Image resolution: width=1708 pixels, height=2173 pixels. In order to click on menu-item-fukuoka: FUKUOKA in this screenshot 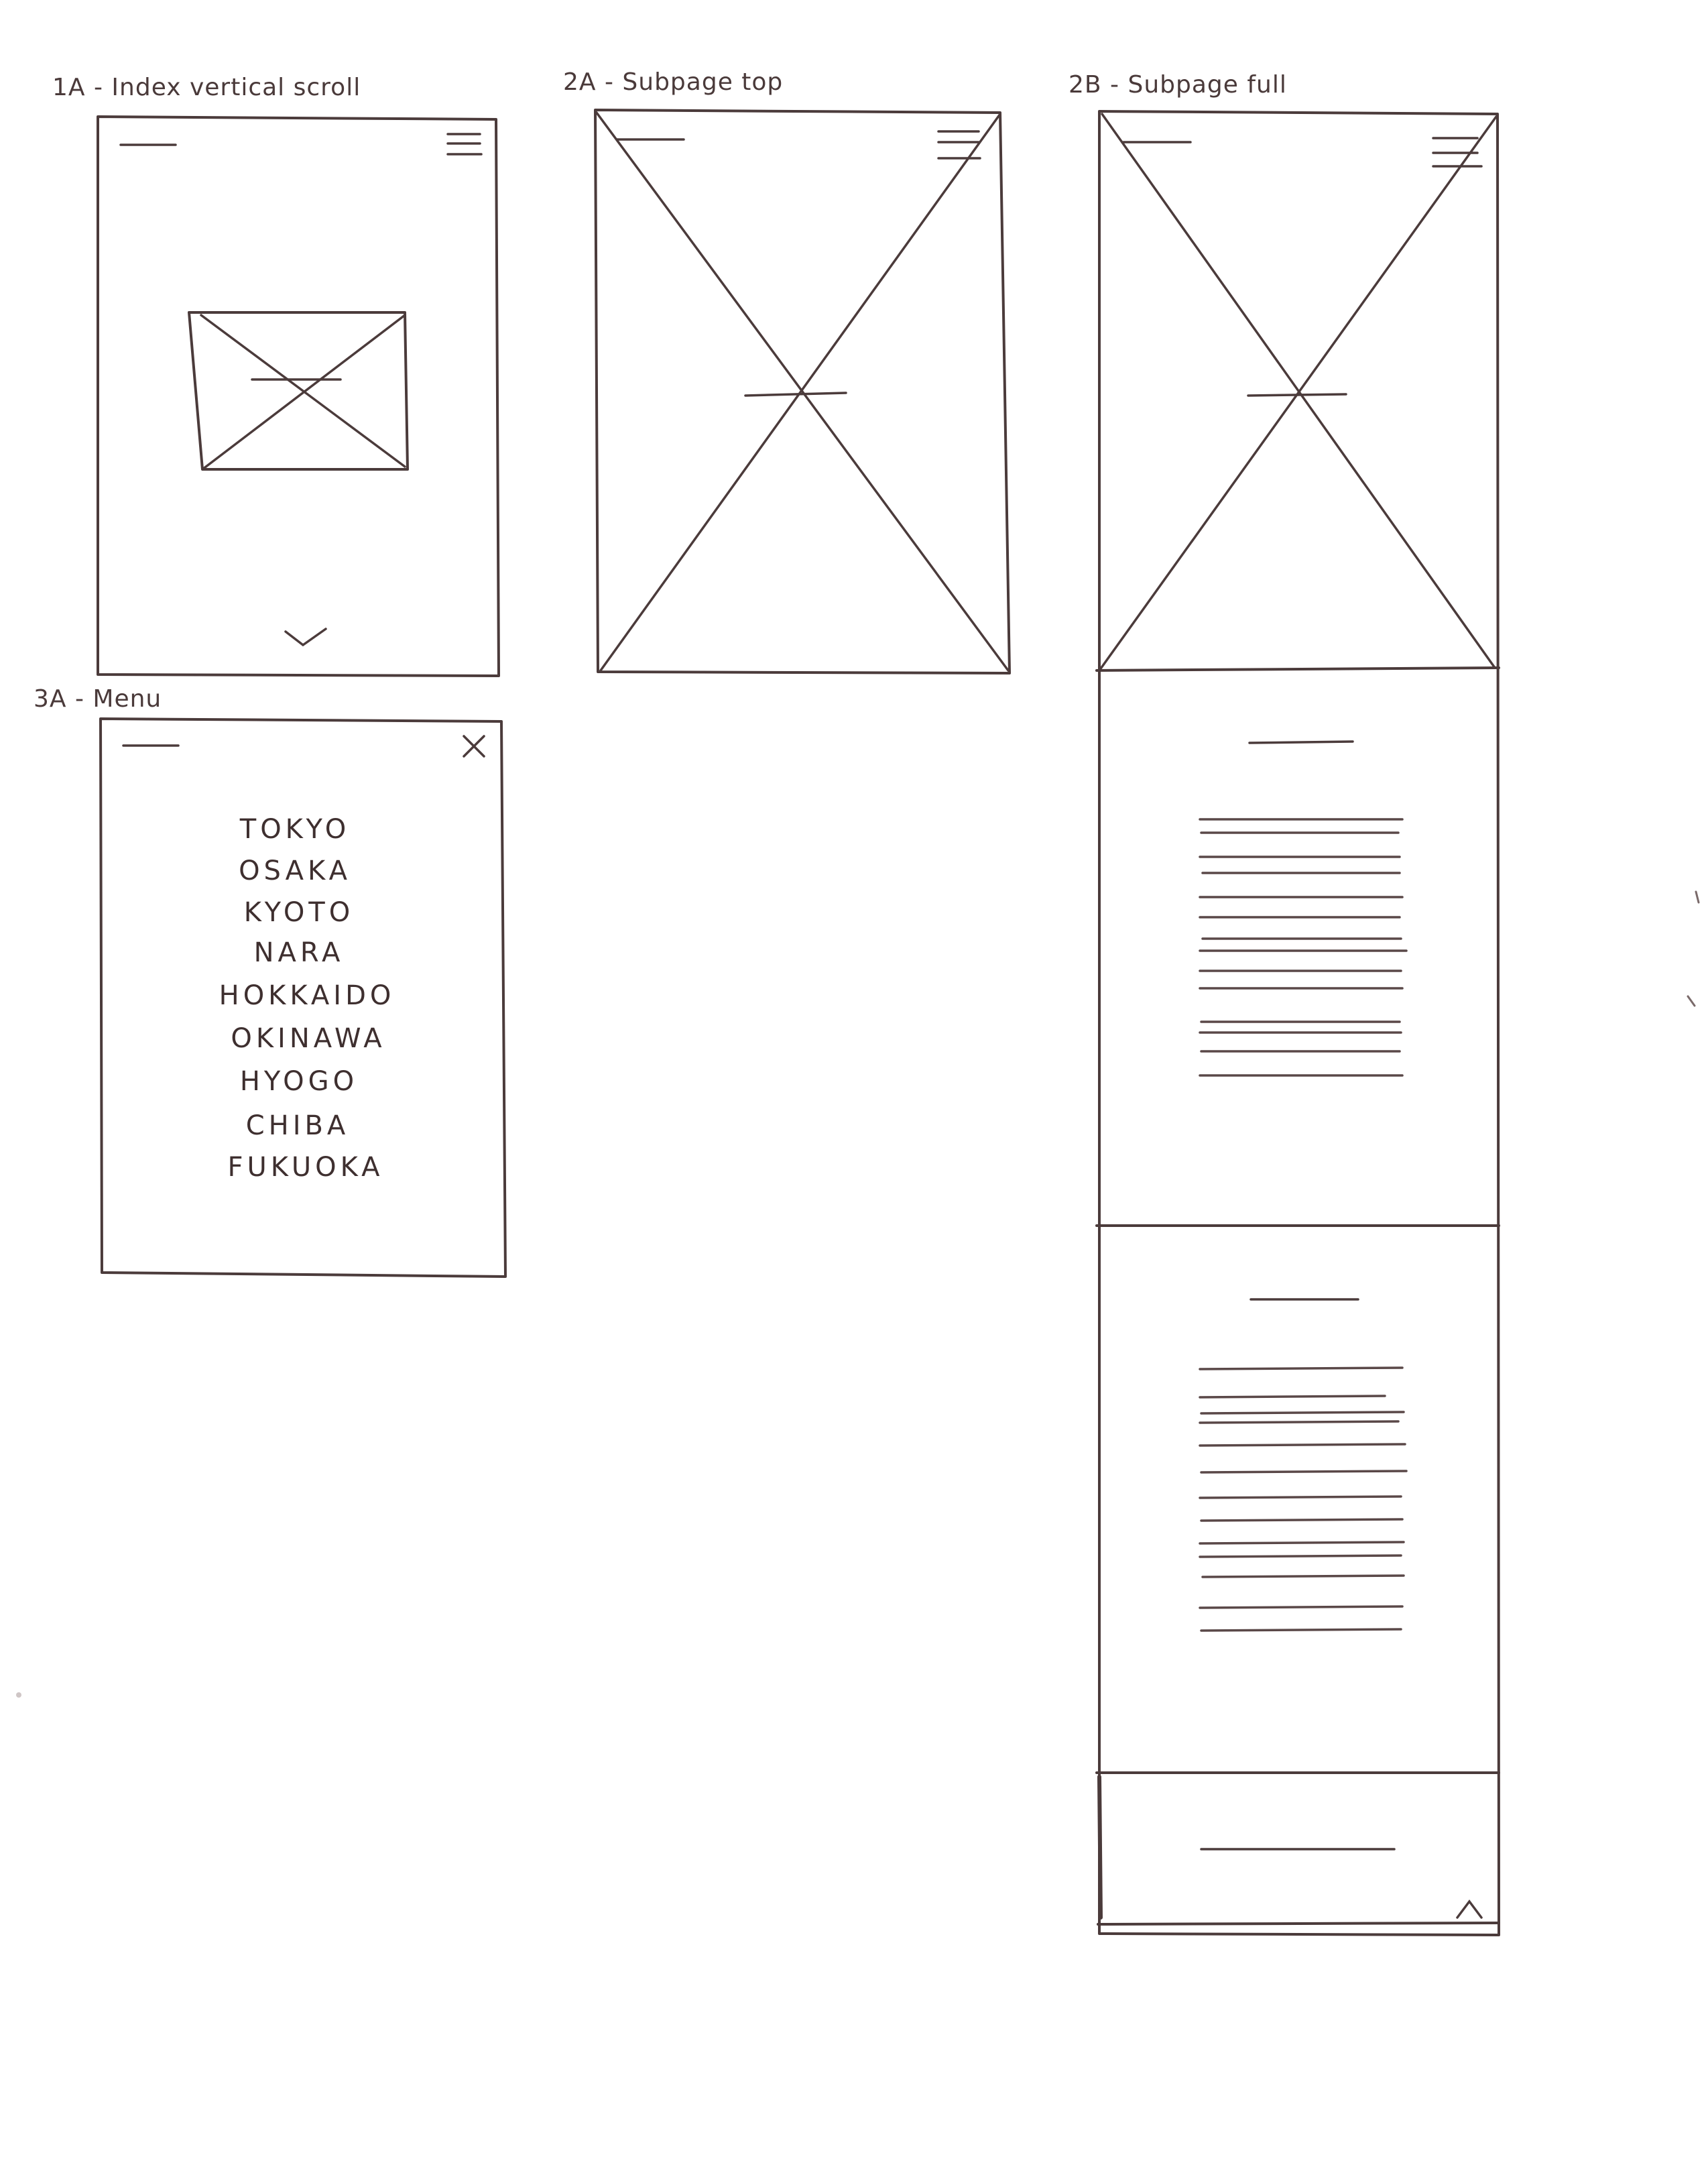, I will do `click(305, 1167)`.